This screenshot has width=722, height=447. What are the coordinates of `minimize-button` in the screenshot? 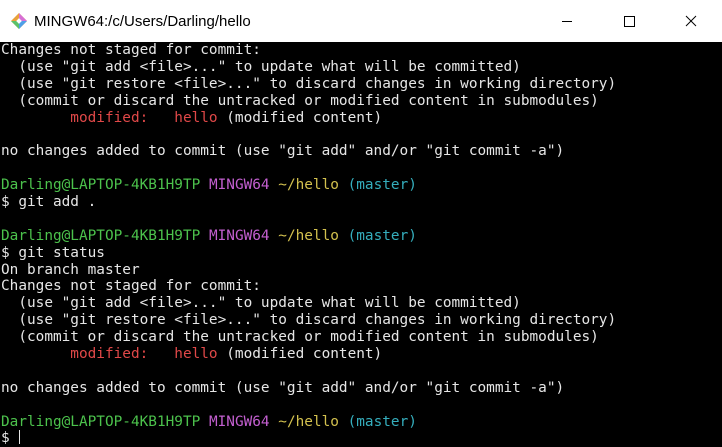 It's located at (567, 21).